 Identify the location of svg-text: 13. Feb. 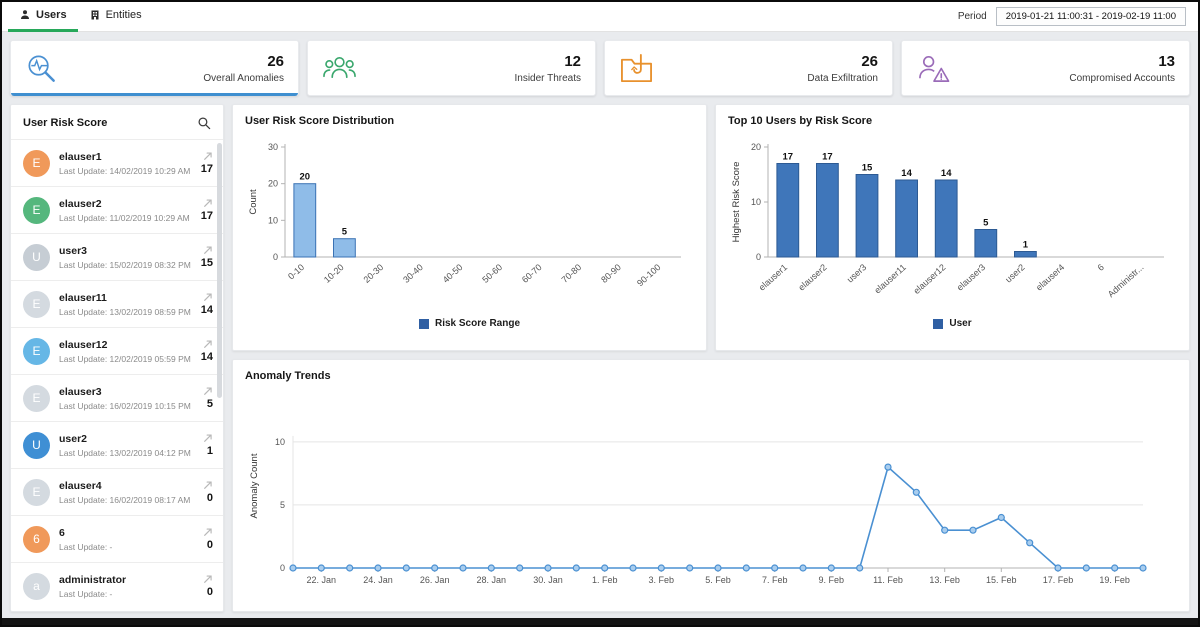
(944, 580).